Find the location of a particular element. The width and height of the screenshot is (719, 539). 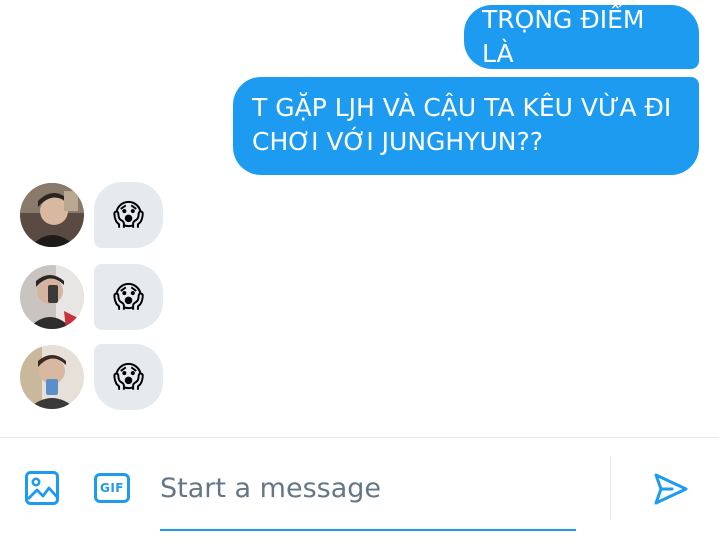

outgoing-message: TRỌNG ĐIỂM LÀ is located at coordinates (581, 37).